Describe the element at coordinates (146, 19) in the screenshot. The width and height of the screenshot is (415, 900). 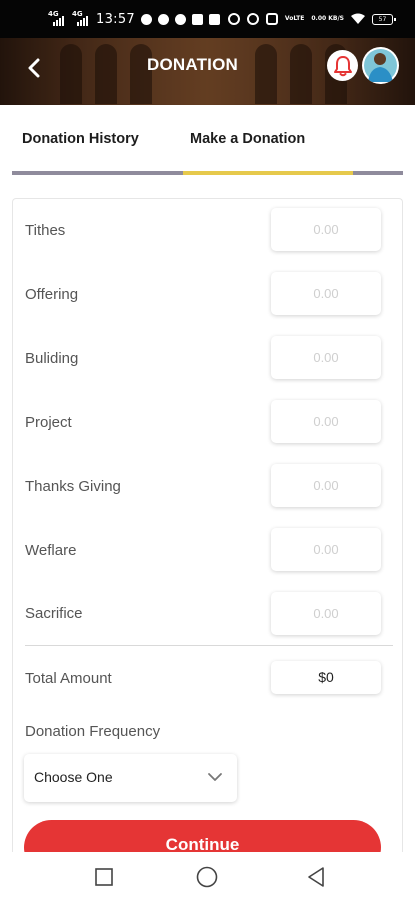
I see `message-icon` at that location.